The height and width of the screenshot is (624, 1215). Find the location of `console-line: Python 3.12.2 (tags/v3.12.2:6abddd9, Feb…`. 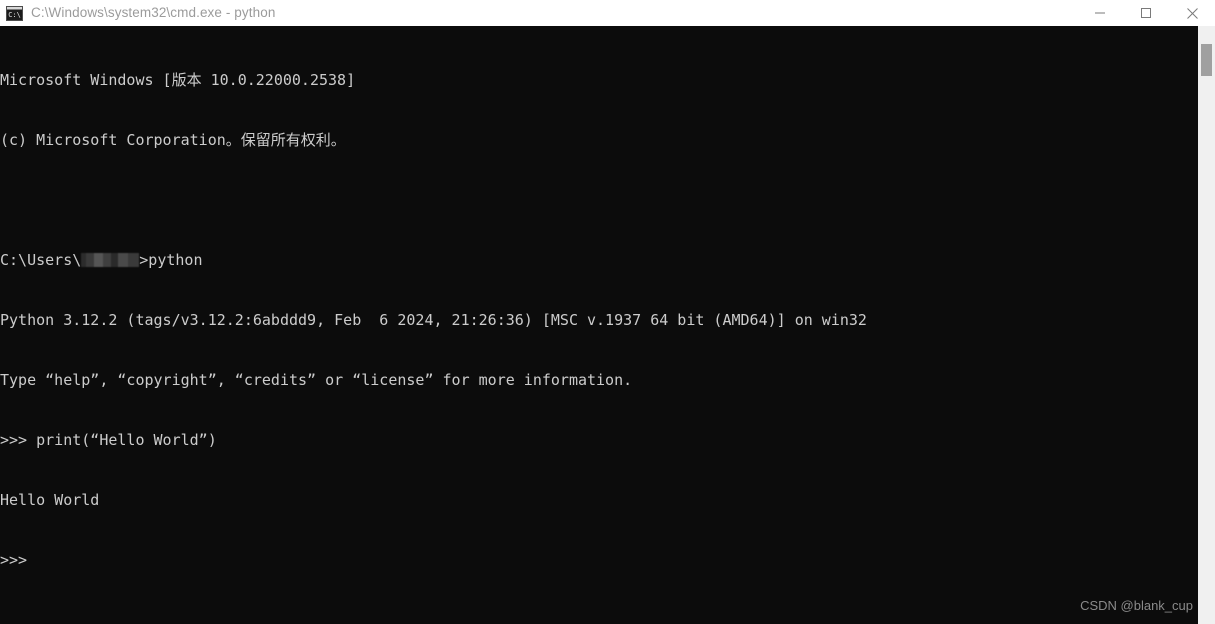

console-line: Python 3.12.2 (tags/v3.12.2:6abddd9, Feb… is located at coordinates (433, 320).